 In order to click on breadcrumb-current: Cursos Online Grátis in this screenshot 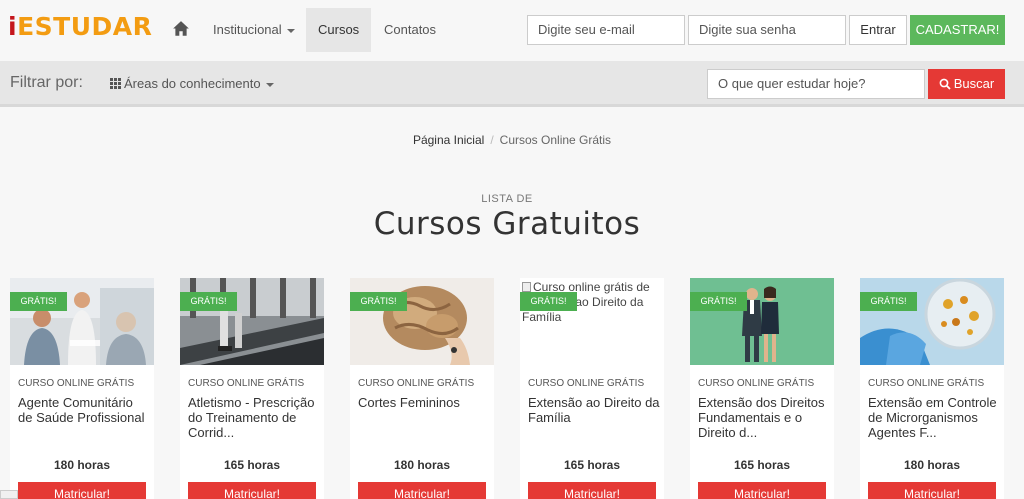, I will do `click(555, 140)`.